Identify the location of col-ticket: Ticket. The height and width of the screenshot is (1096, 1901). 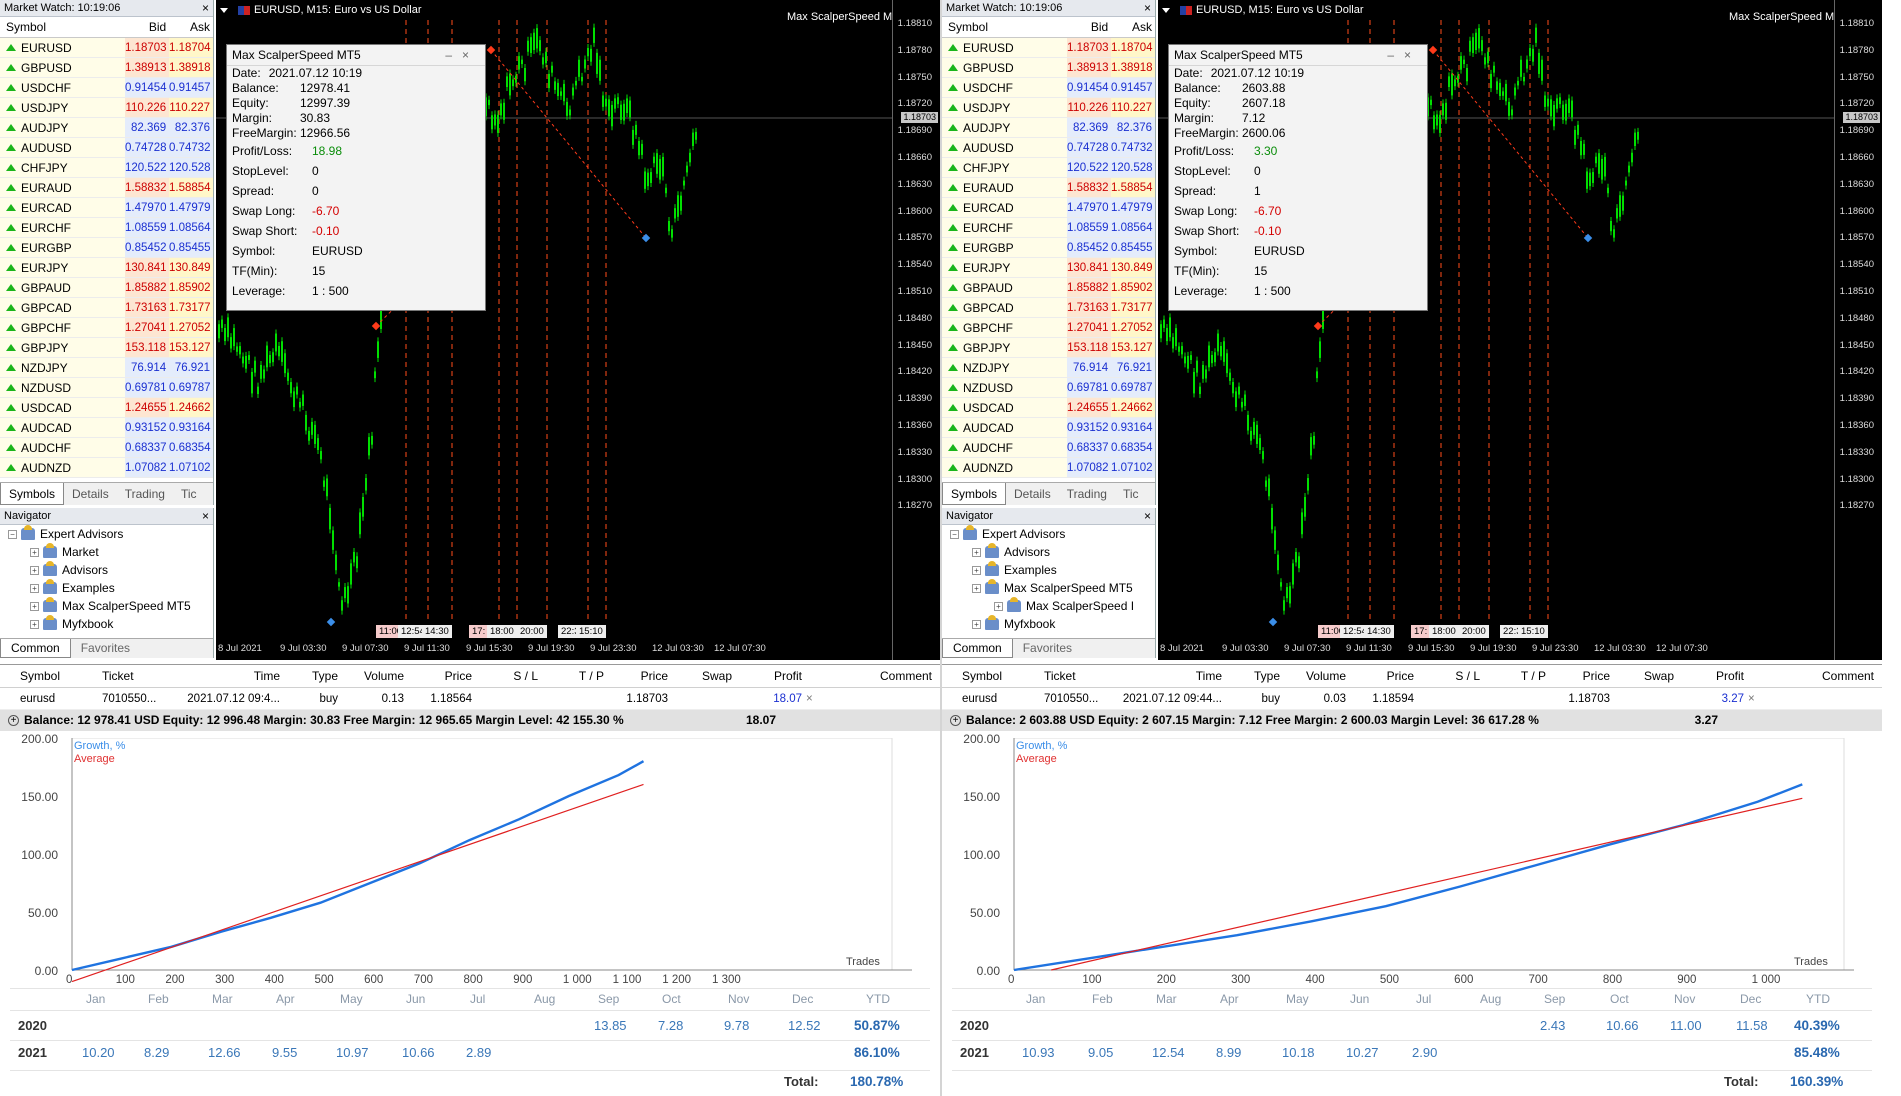
(1069, 676).